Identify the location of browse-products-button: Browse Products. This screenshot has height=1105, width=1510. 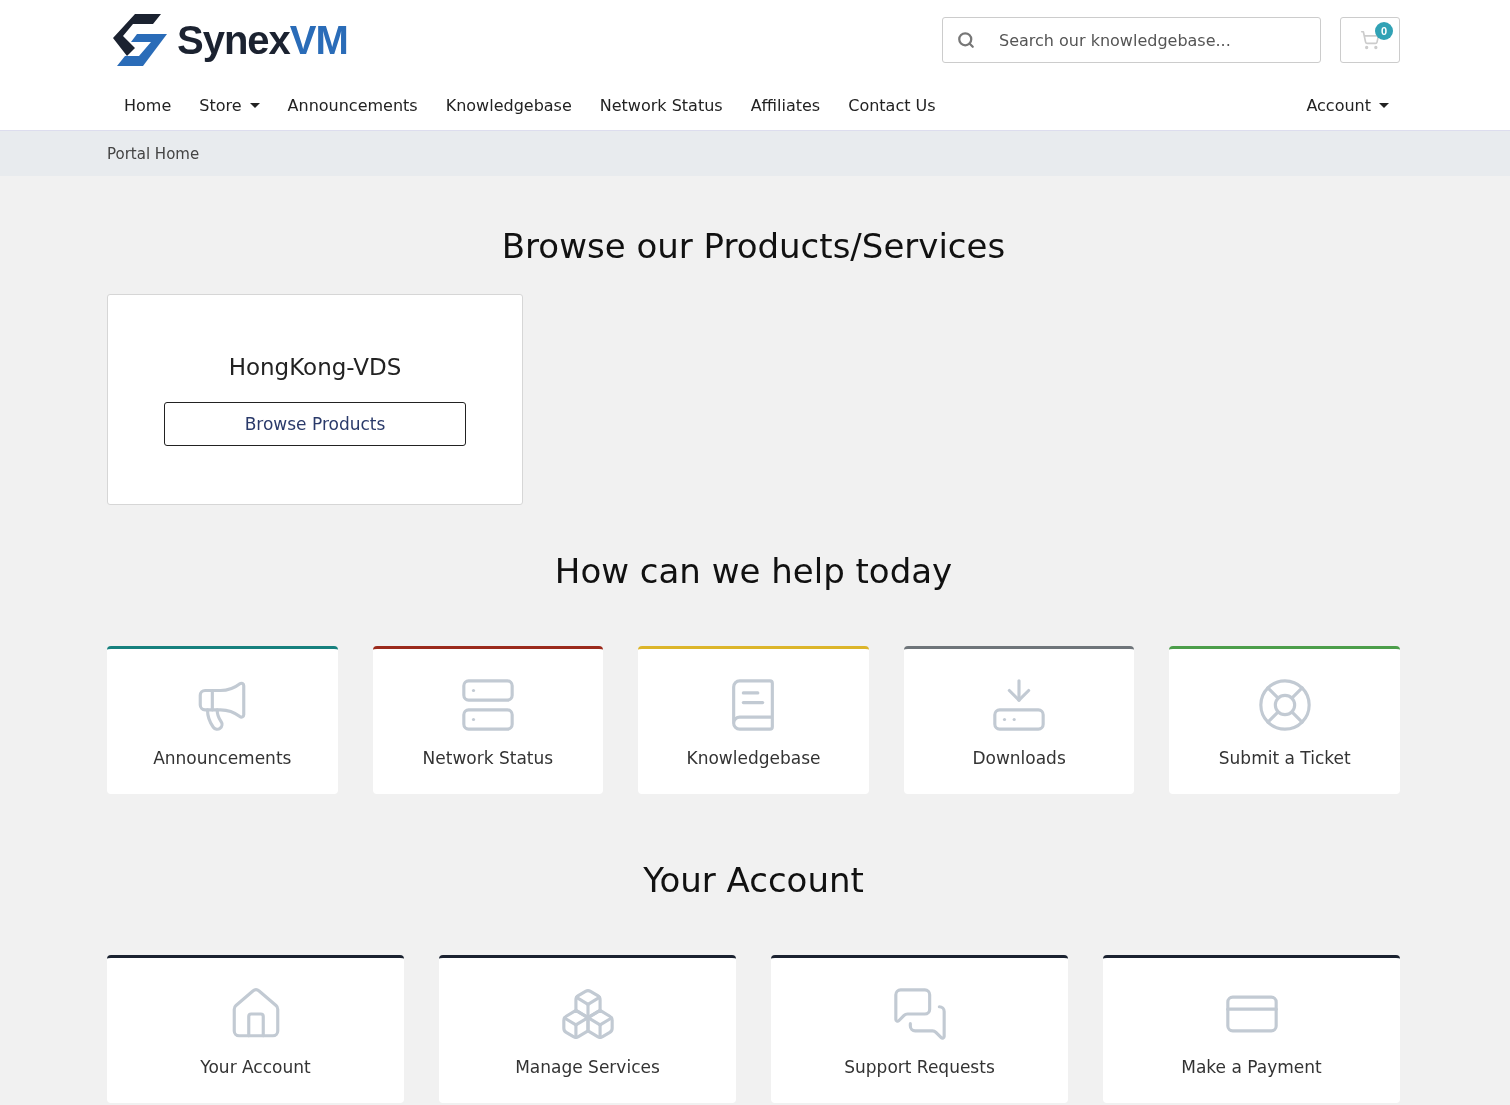
(315, 423).